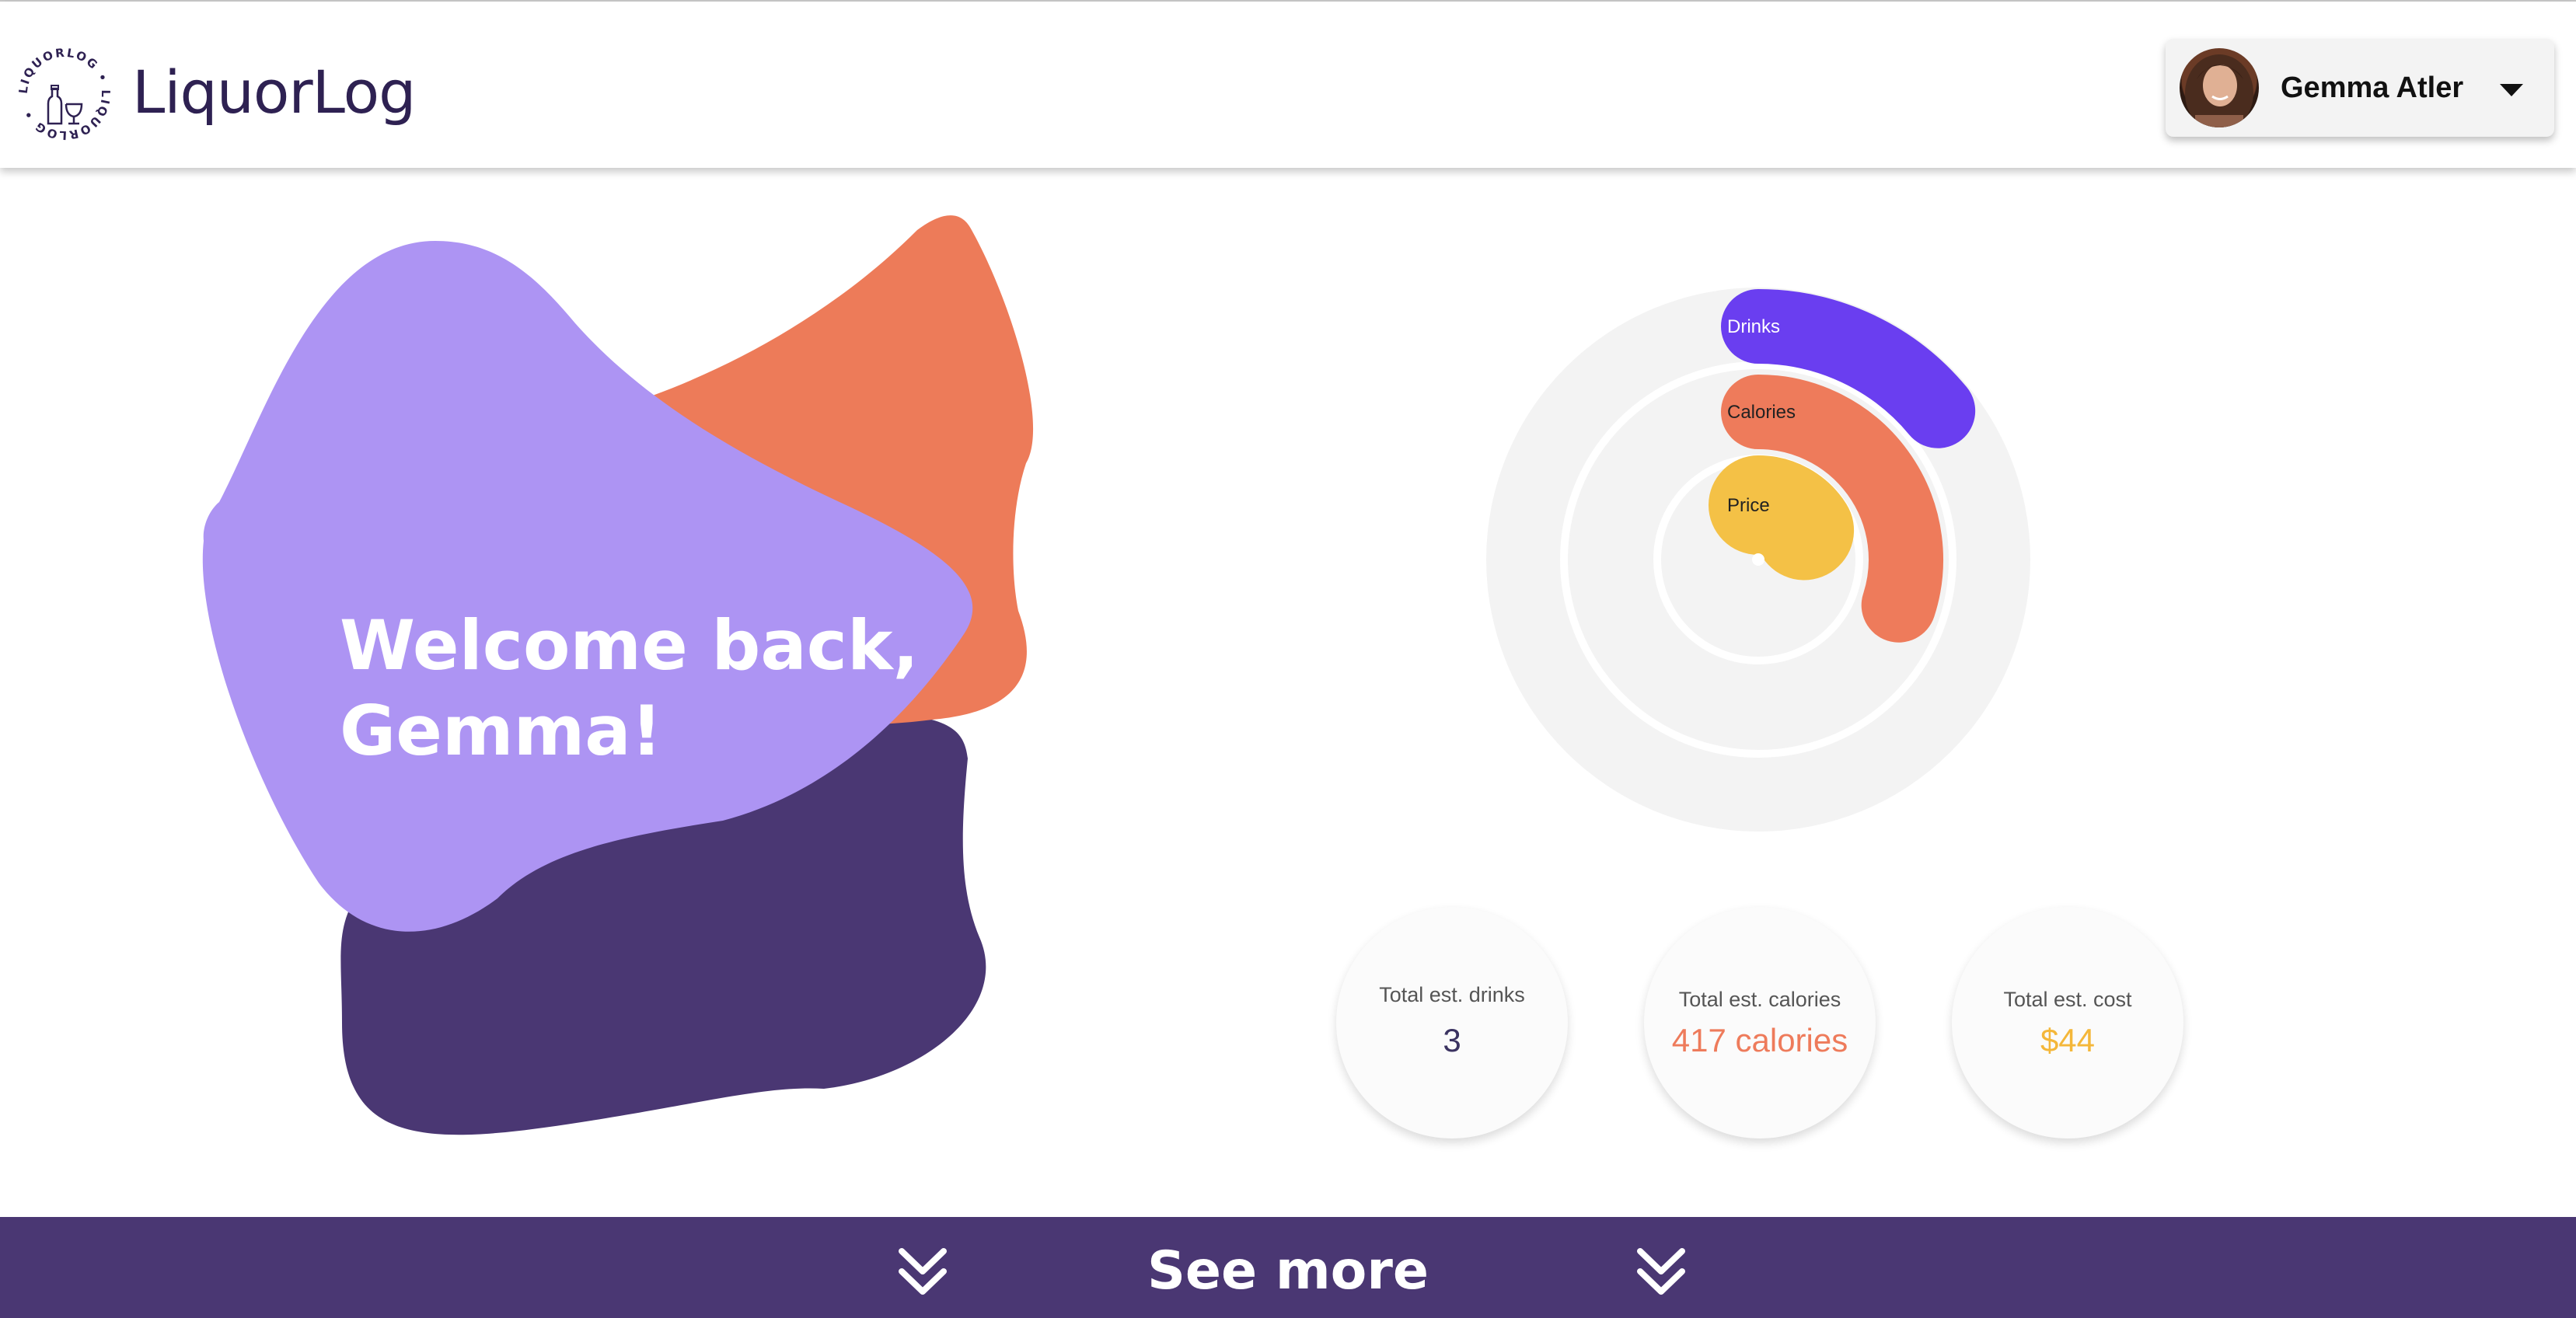  I want to click on radial-progress-chart: Drinks Calories Price, so click(1758, 560).